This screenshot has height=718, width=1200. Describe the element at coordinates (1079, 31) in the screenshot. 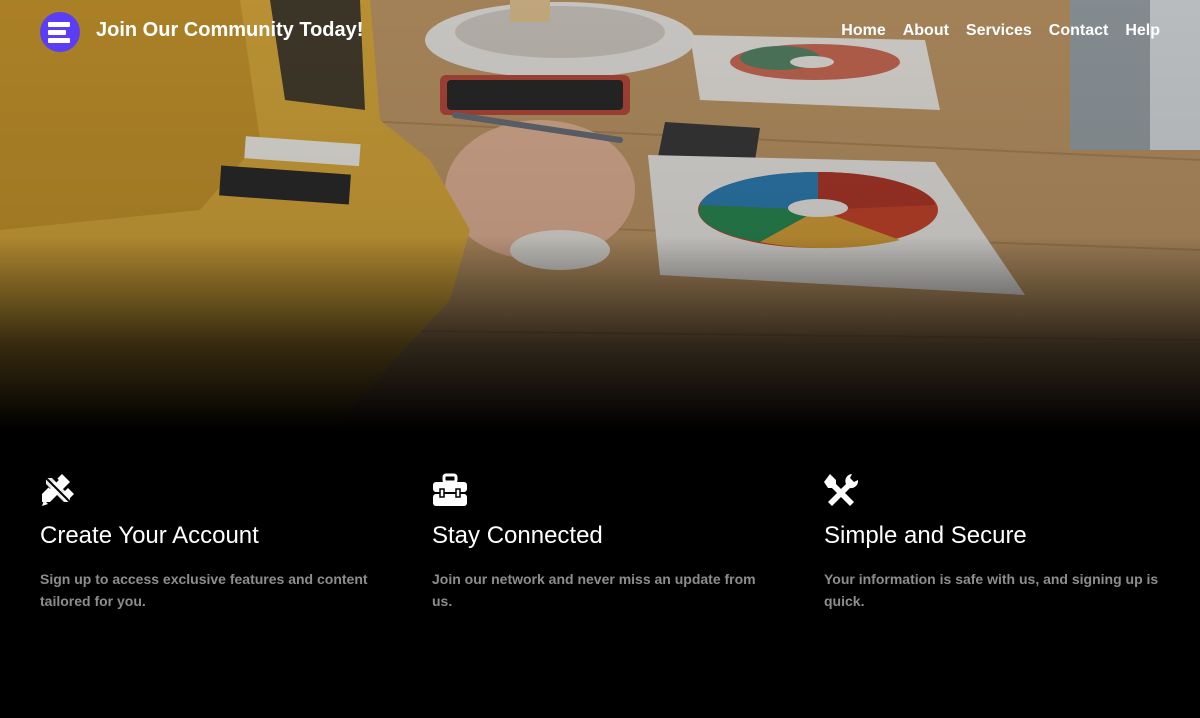

I see `nav-link-contact: Contact` at that location.